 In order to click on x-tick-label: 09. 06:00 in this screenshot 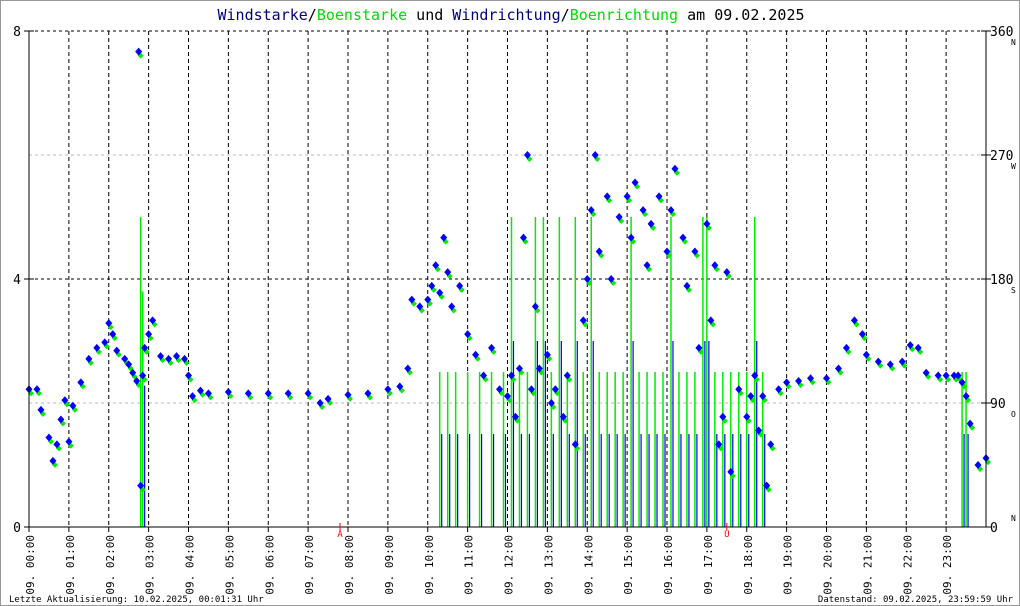, I will do `click(269, 565)`.